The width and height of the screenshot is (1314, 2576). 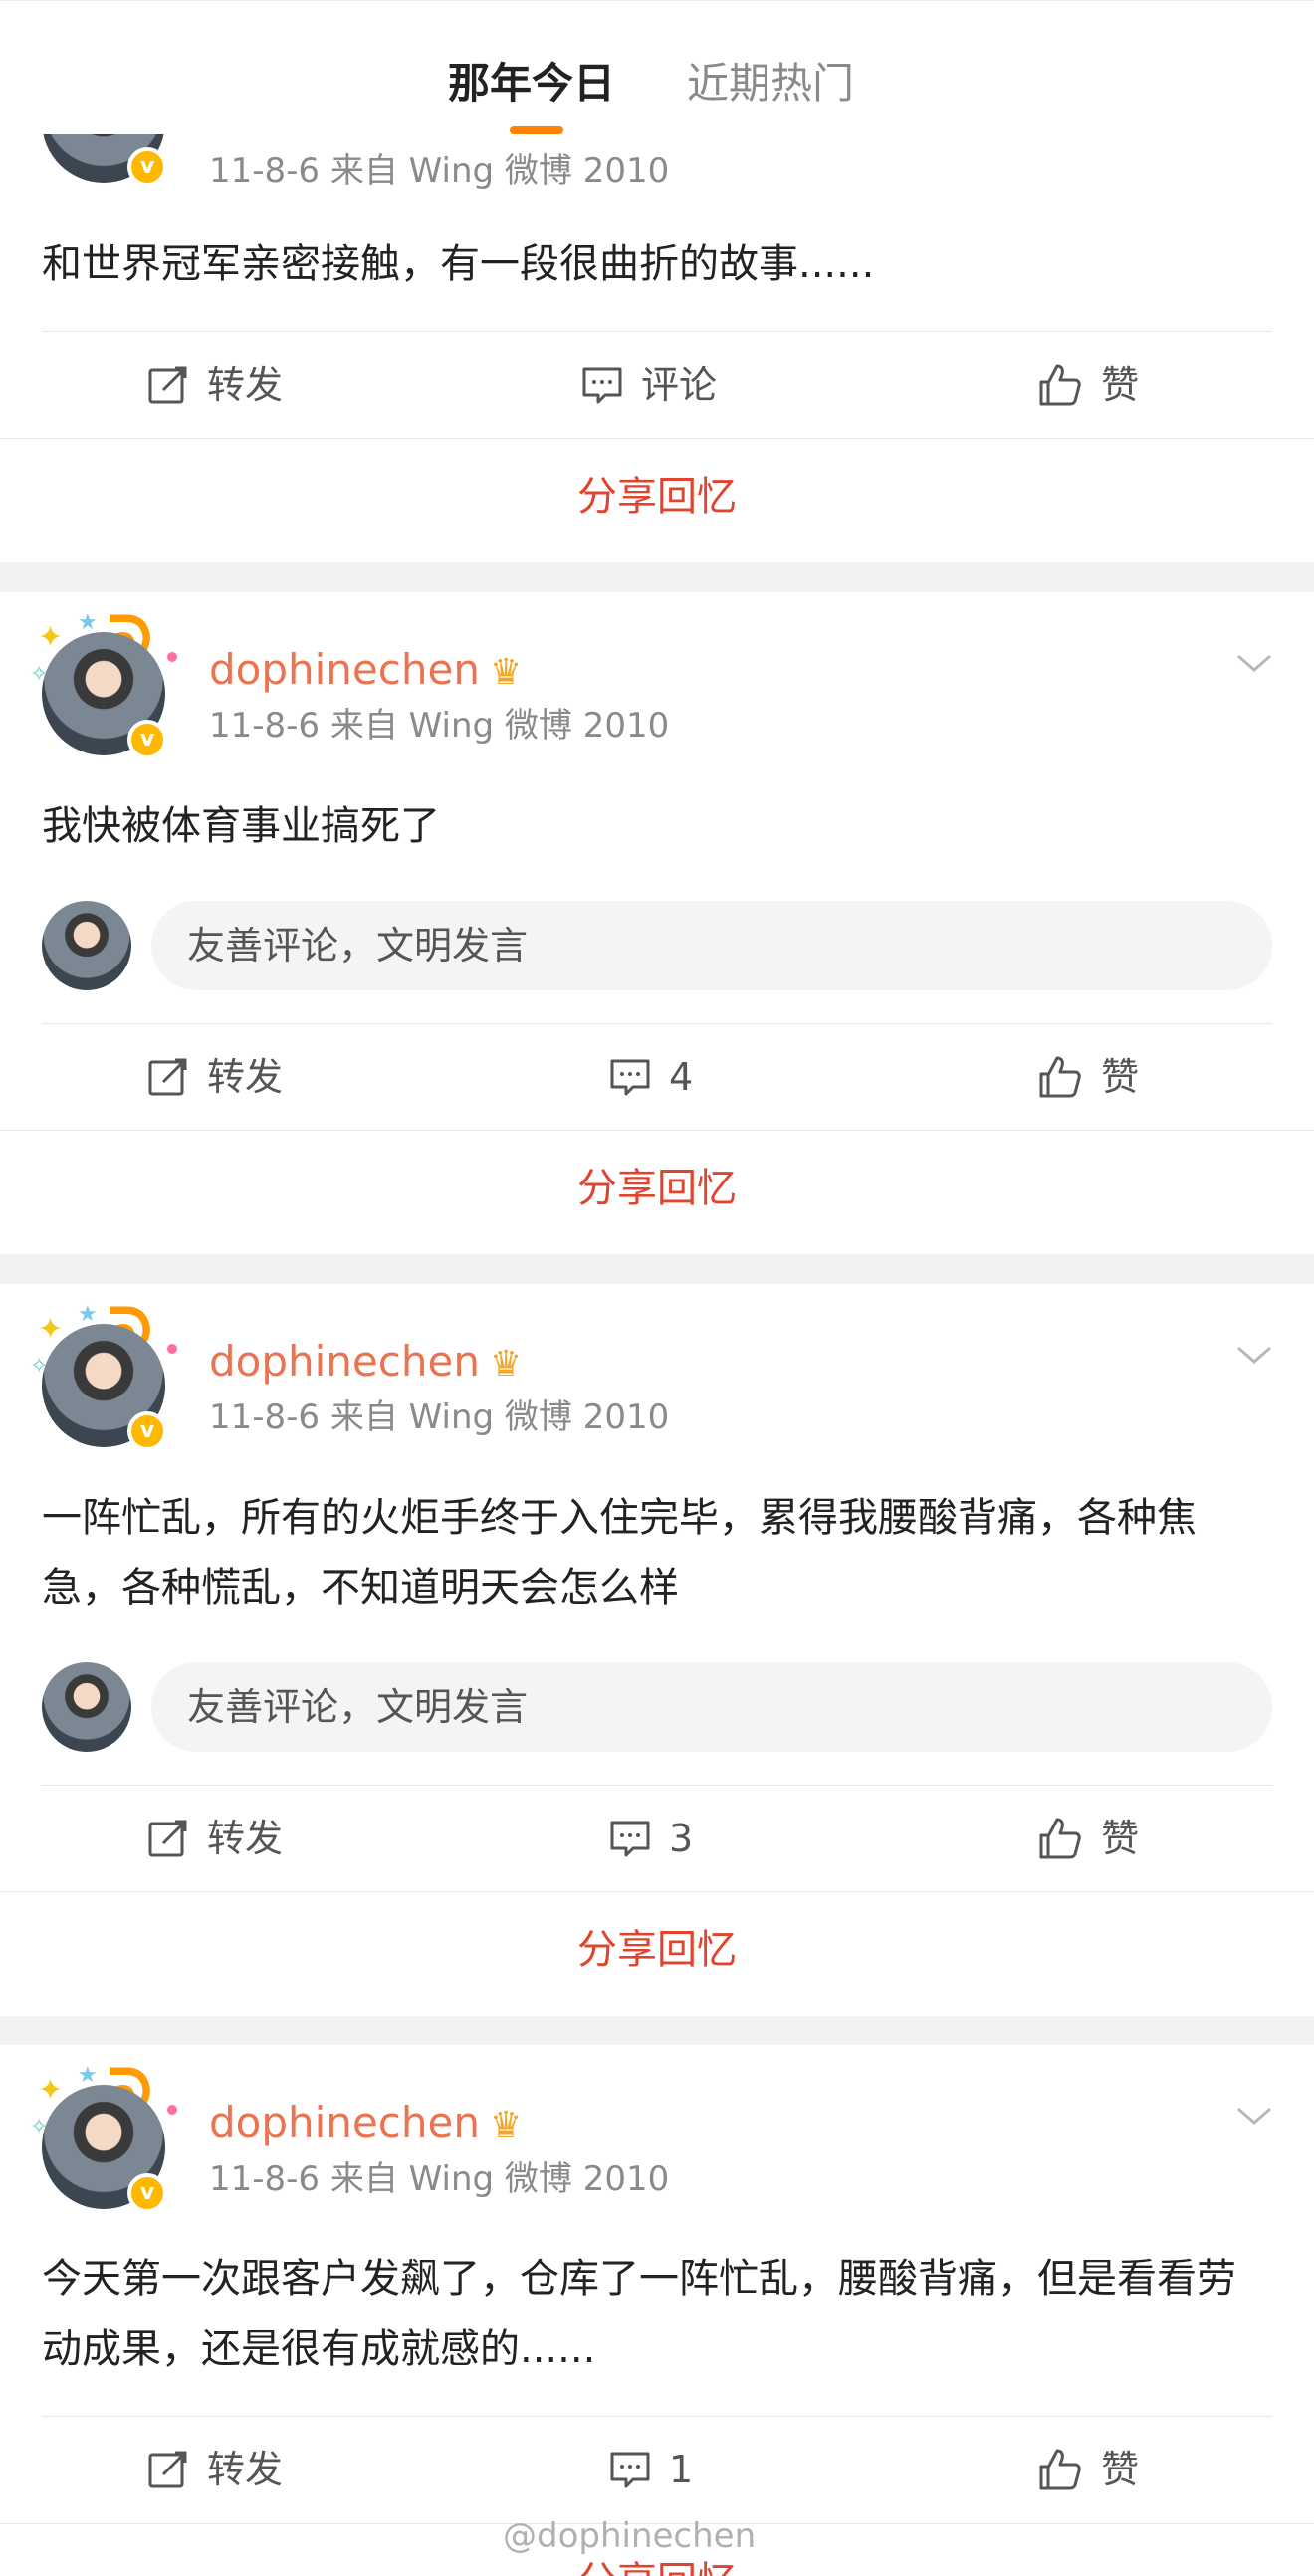 I want to click on post-actions: 转发 评论 赞, so click(x=657, y=385).